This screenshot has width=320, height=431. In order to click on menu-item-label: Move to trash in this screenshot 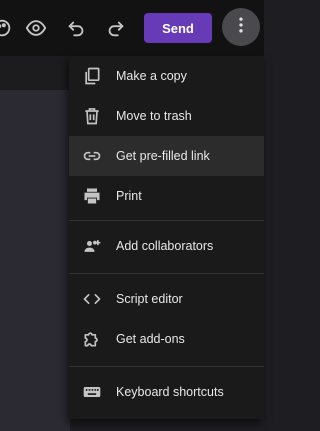, I will do `click(154, 116)`.